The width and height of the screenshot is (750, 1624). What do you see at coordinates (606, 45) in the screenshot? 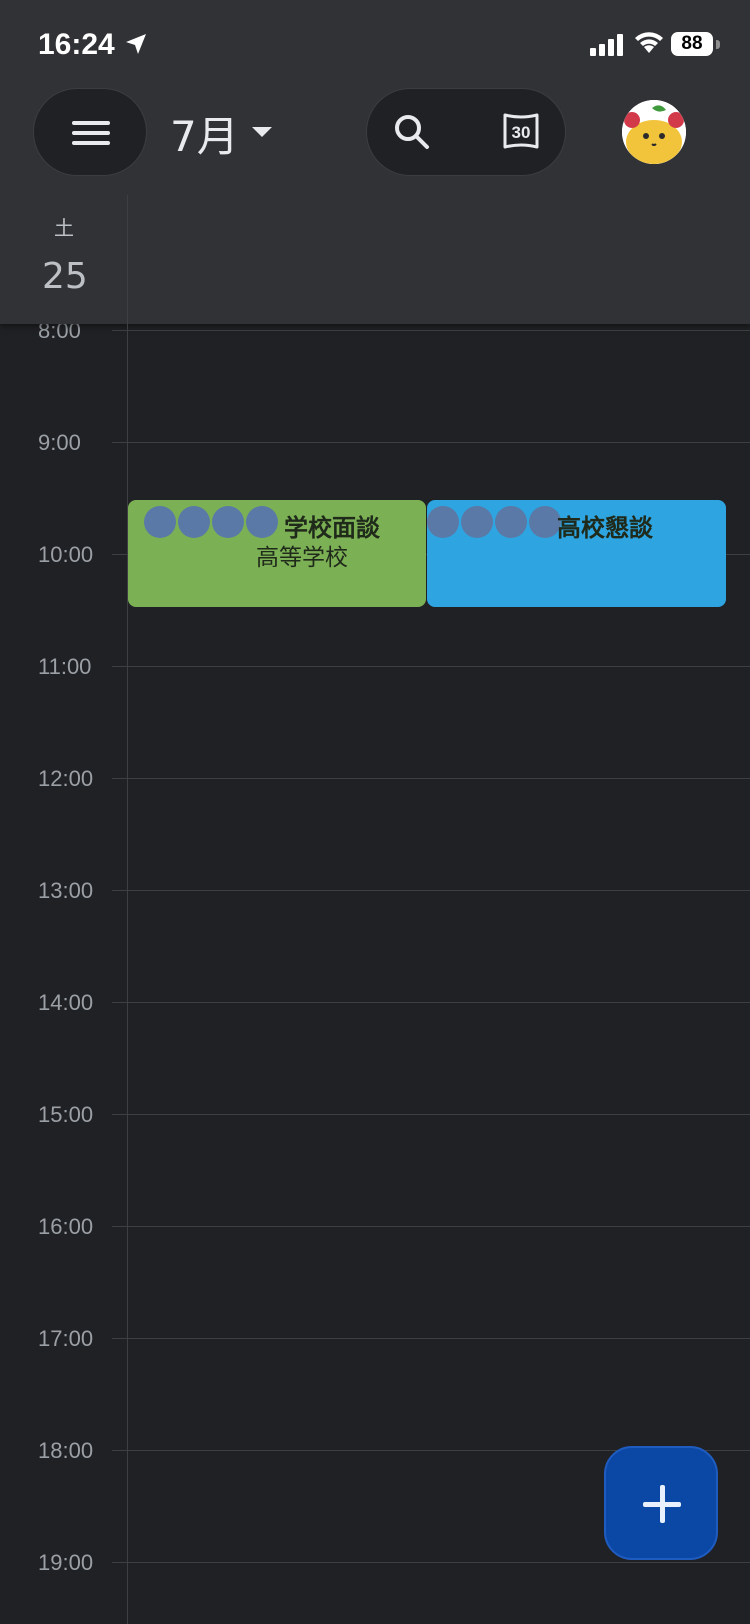
I see `cellular-signal-icon` at bounding box center [606, 45].